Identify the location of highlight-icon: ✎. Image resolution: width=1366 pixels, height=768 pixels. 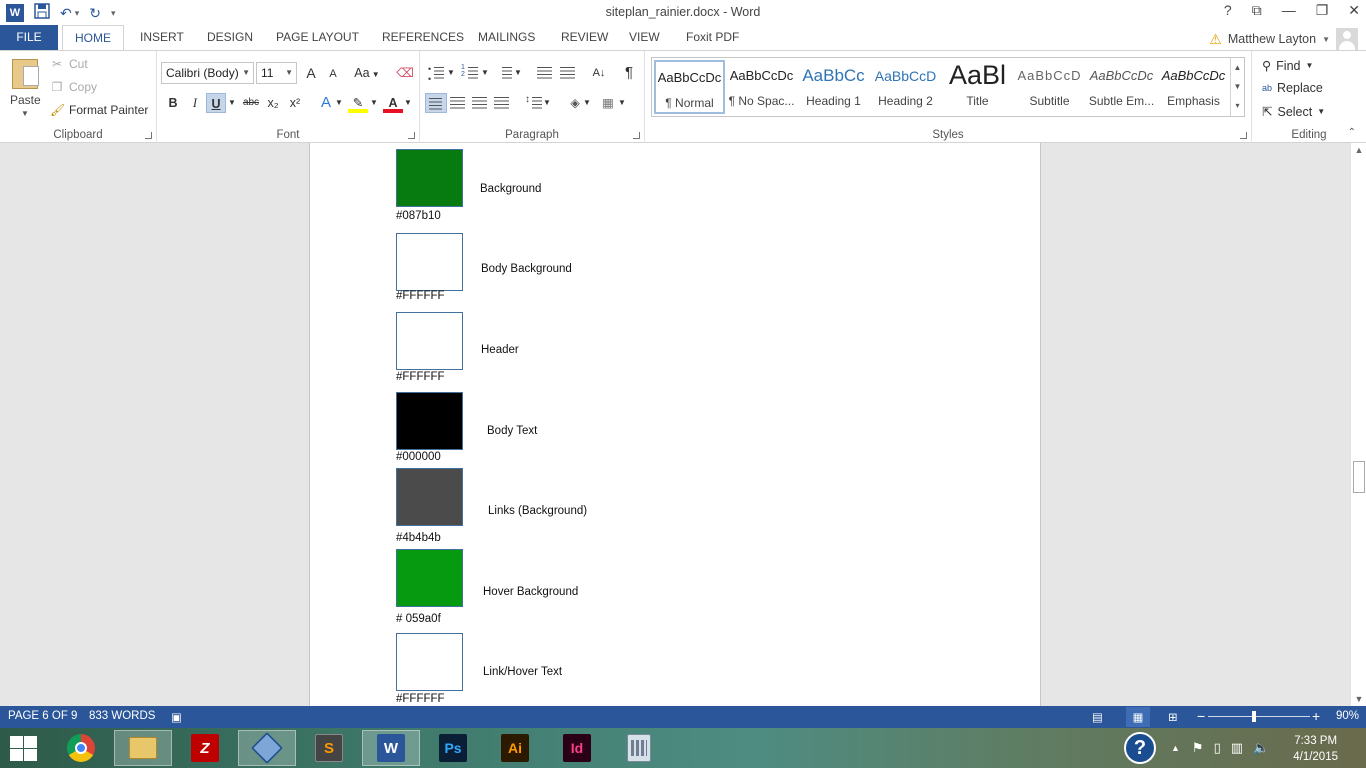
(358, 103).